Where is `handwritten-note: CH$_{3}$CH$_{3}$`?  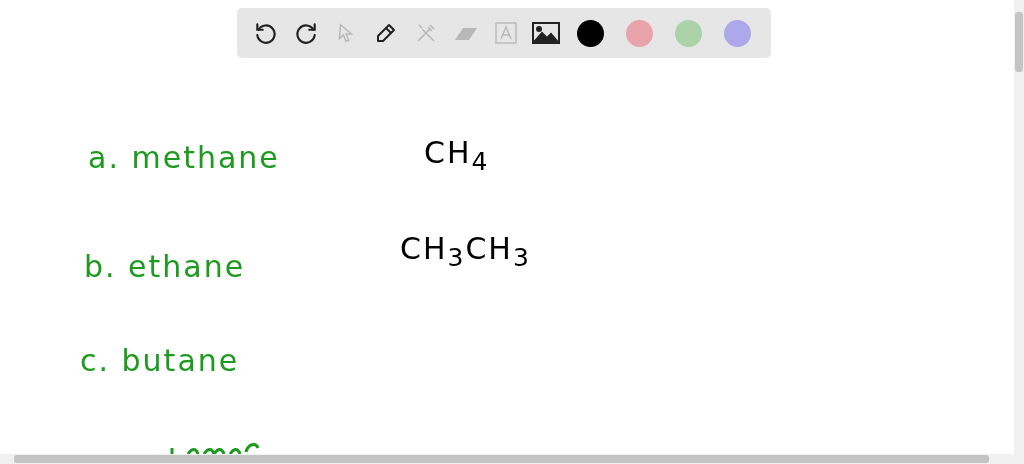 handwritten-note: CH$_{3}$CH$_{3}$ is located at coordinates (465, 252).